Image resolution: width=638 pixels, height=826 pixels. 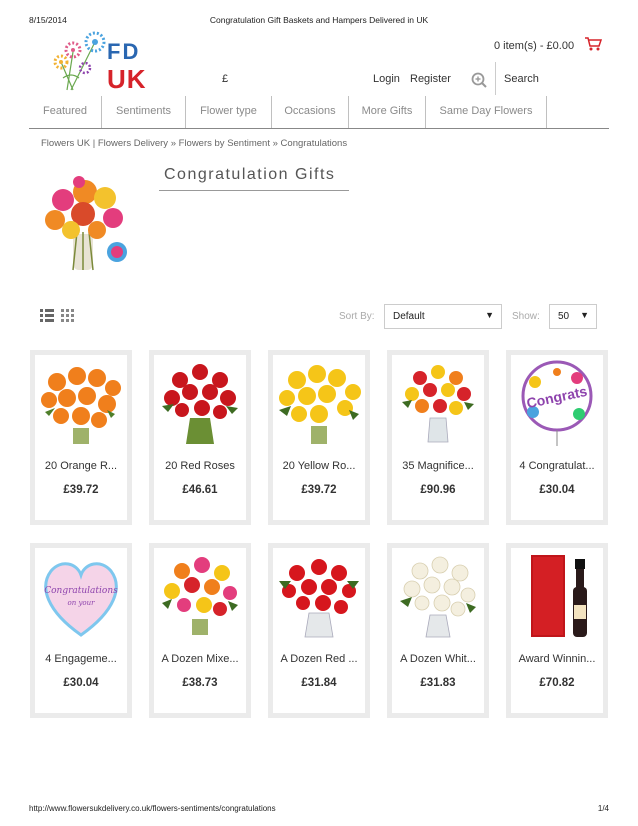 What do you see at coordinates (254, 190) in the screenshot?
I see `title-underline` at bounding box center [254, 190].